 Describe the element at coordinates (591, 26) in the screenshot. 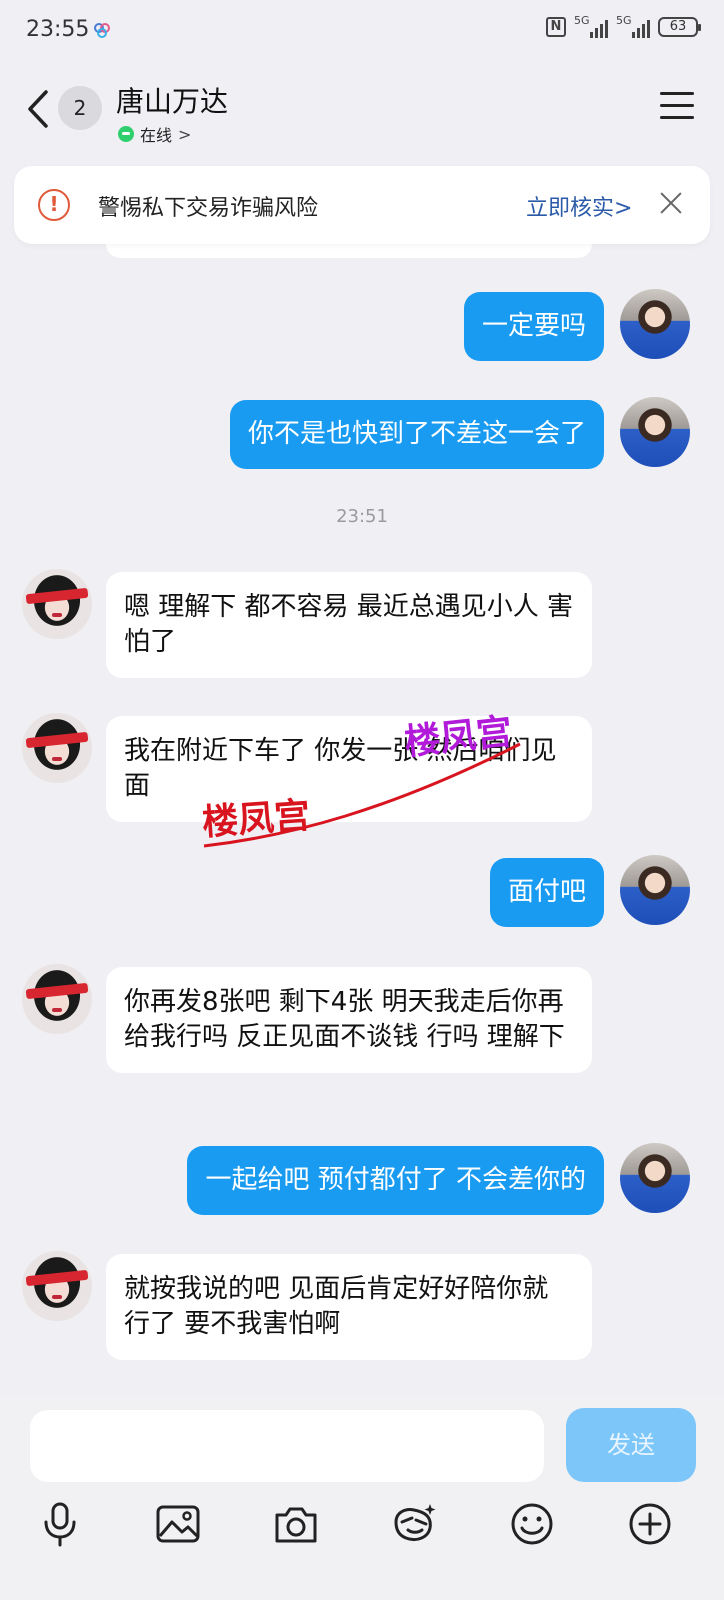

I see `signal-icon: 5G` at that location.